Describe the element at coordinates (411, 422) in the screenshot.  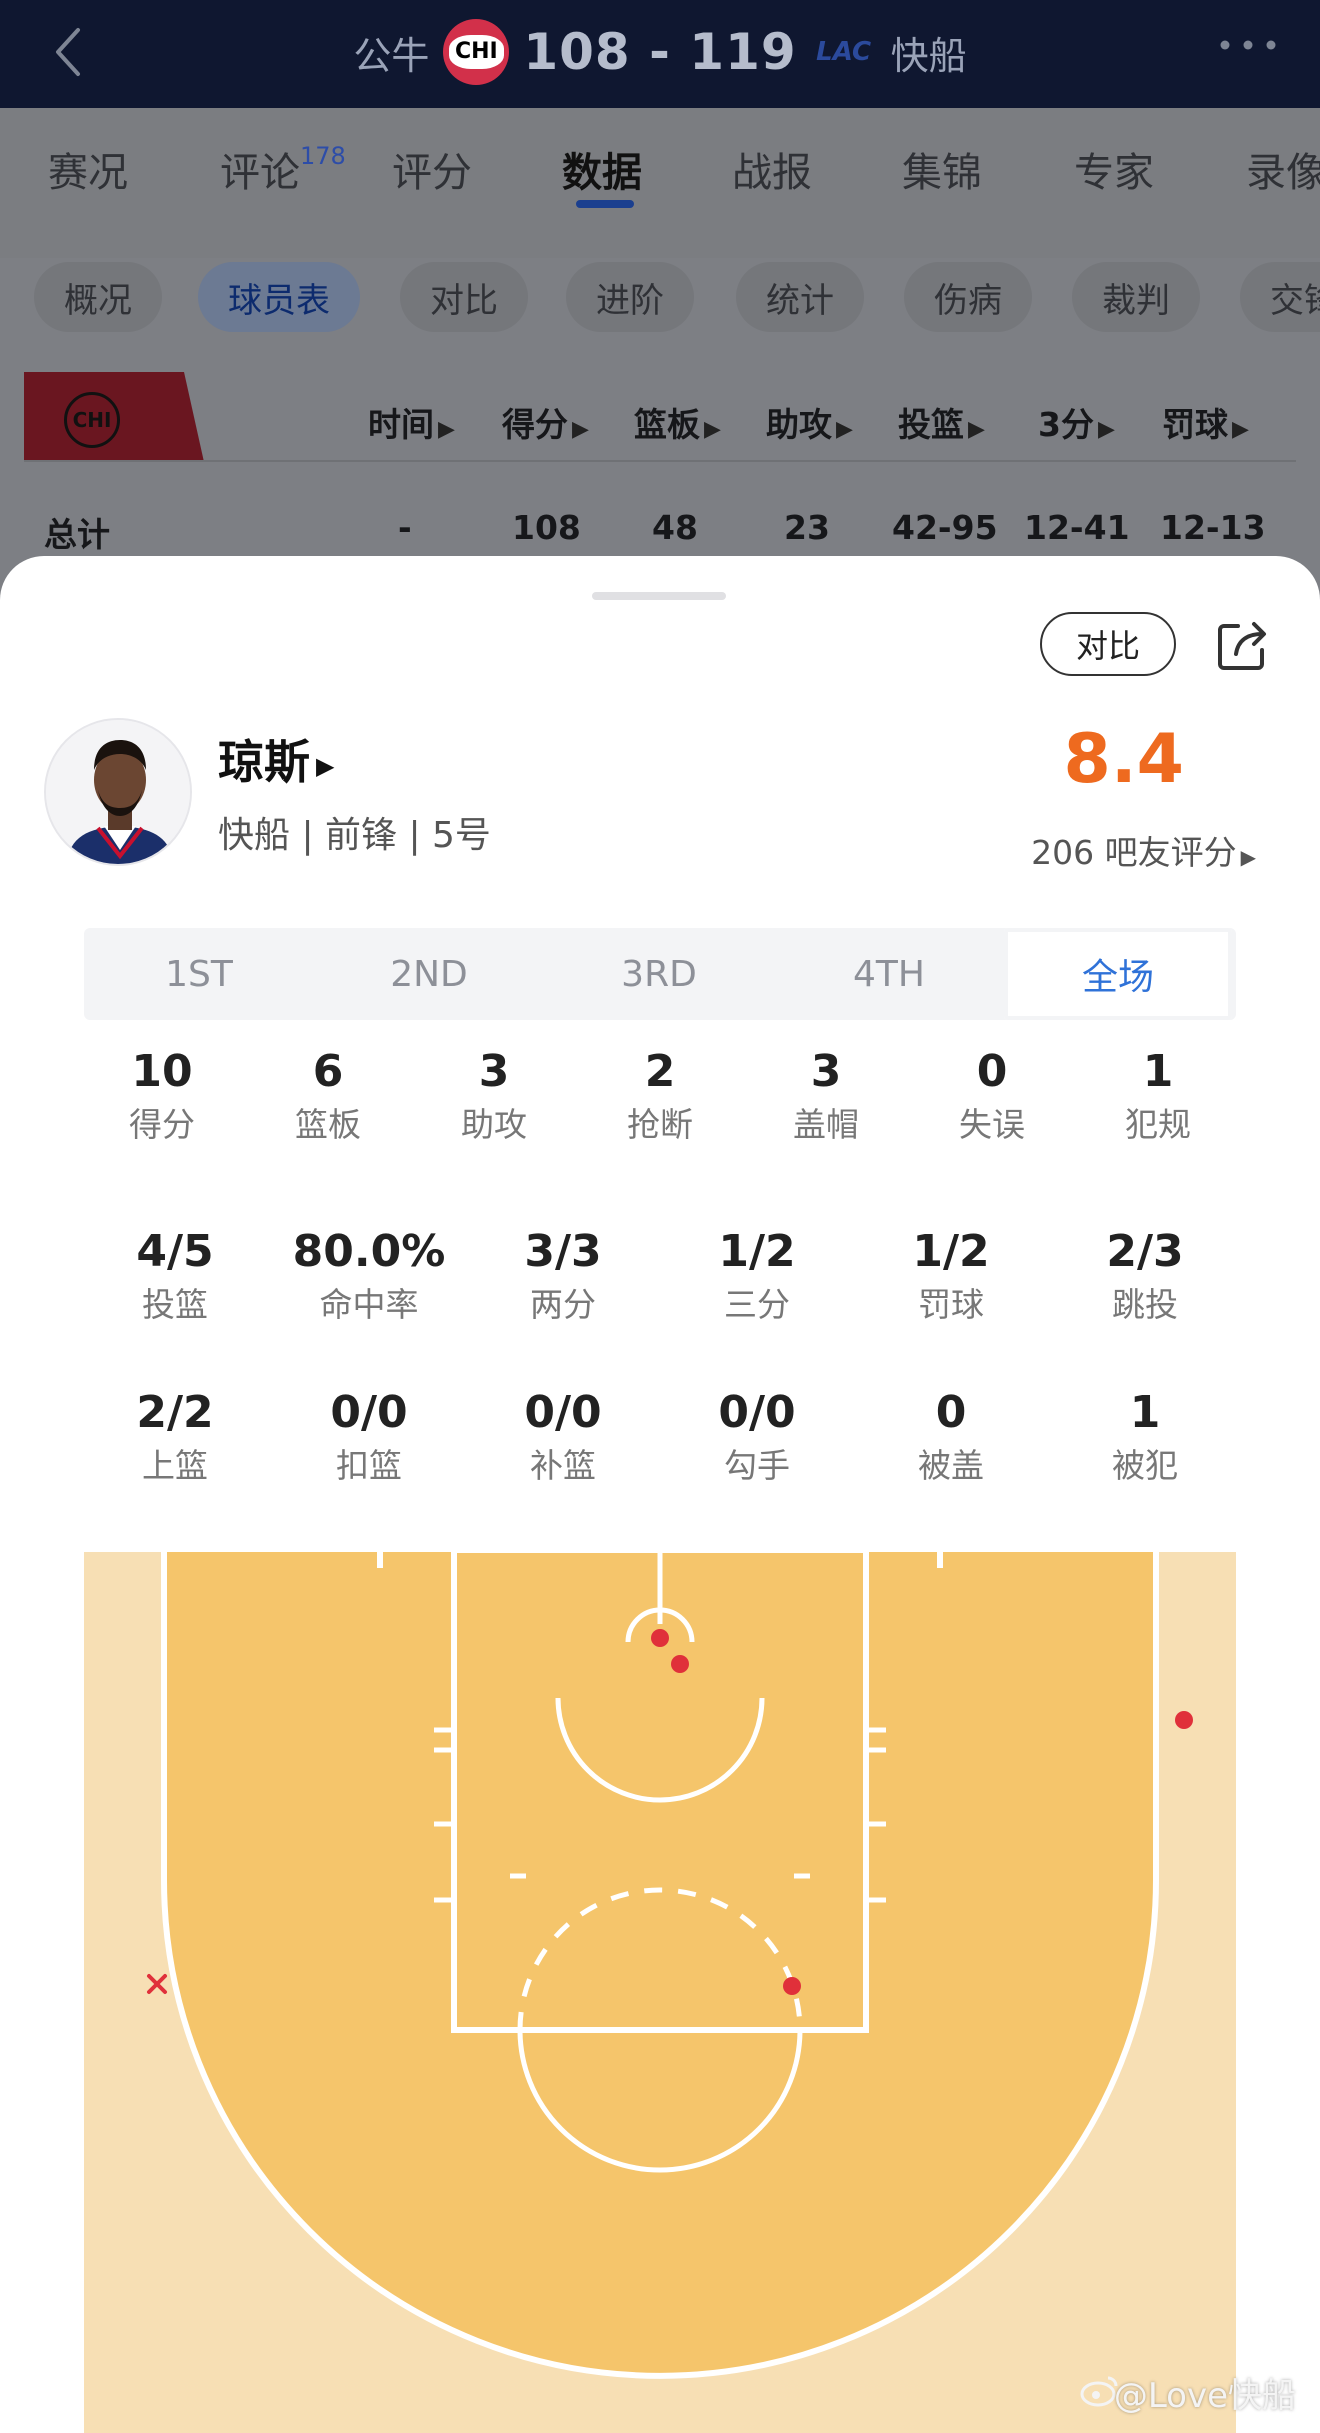
I see `column-time: 时间 ▶` at that location.